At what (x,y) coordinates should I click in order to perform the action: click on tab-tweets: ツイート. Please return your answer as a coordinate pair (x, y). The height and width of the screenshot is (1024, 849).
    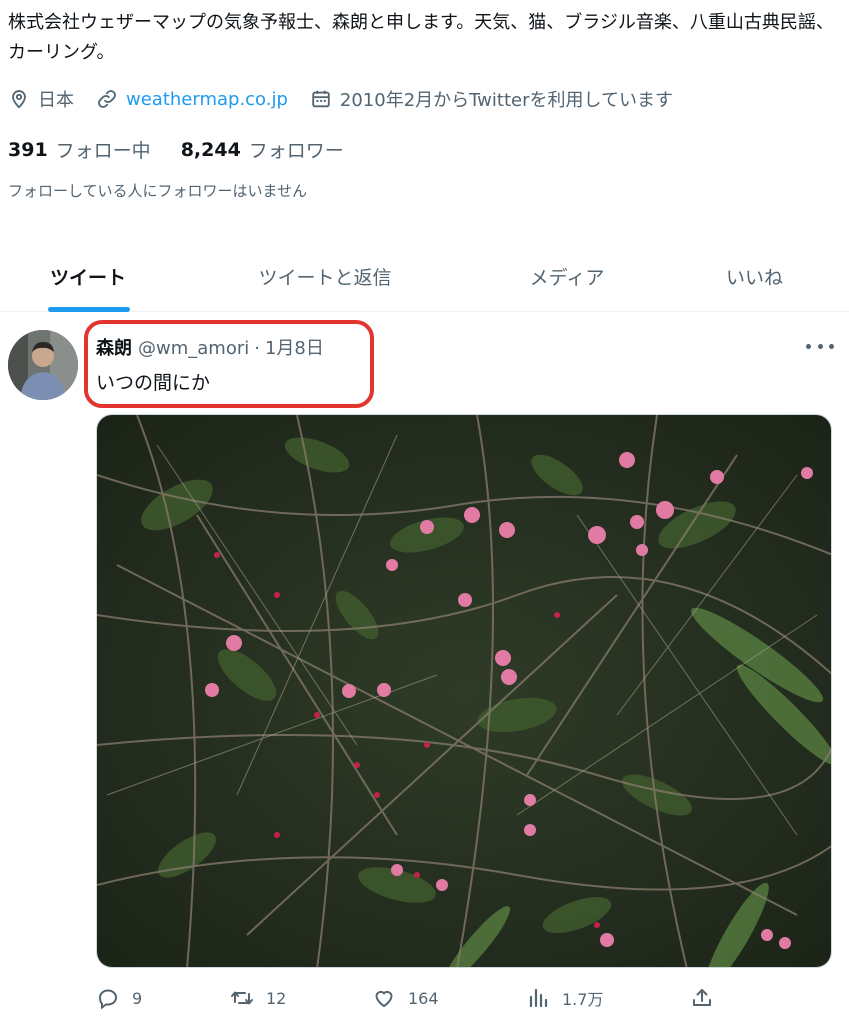
    Looking at the image, I should click on (88, 276).